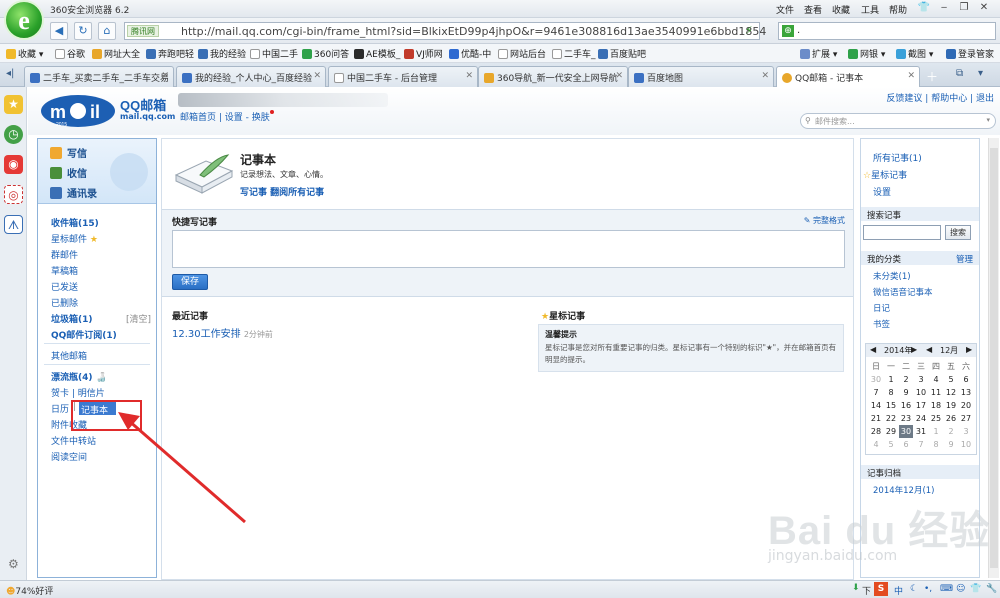  Describe the element at coordinates (190, 282) in the screenshot. I see `save-button: 保存` at that location.